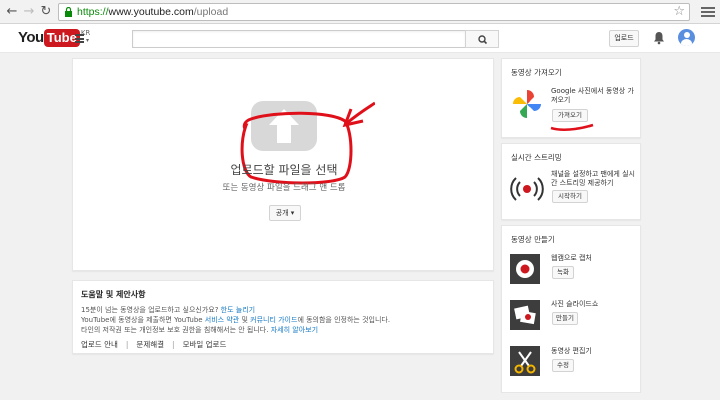  I want to click on google-photos-icon, so click(527, 104).